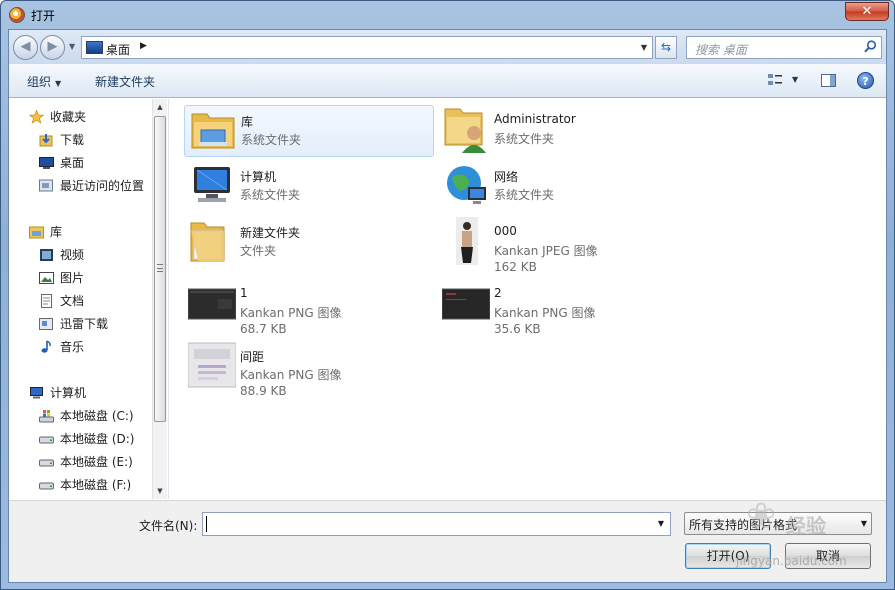 Image resolution: width=895 pixels, height=590 pixels. I want to click on command-bar: 组织 ▼ 新建文件夹 ▼ ?, so click(447, 81).